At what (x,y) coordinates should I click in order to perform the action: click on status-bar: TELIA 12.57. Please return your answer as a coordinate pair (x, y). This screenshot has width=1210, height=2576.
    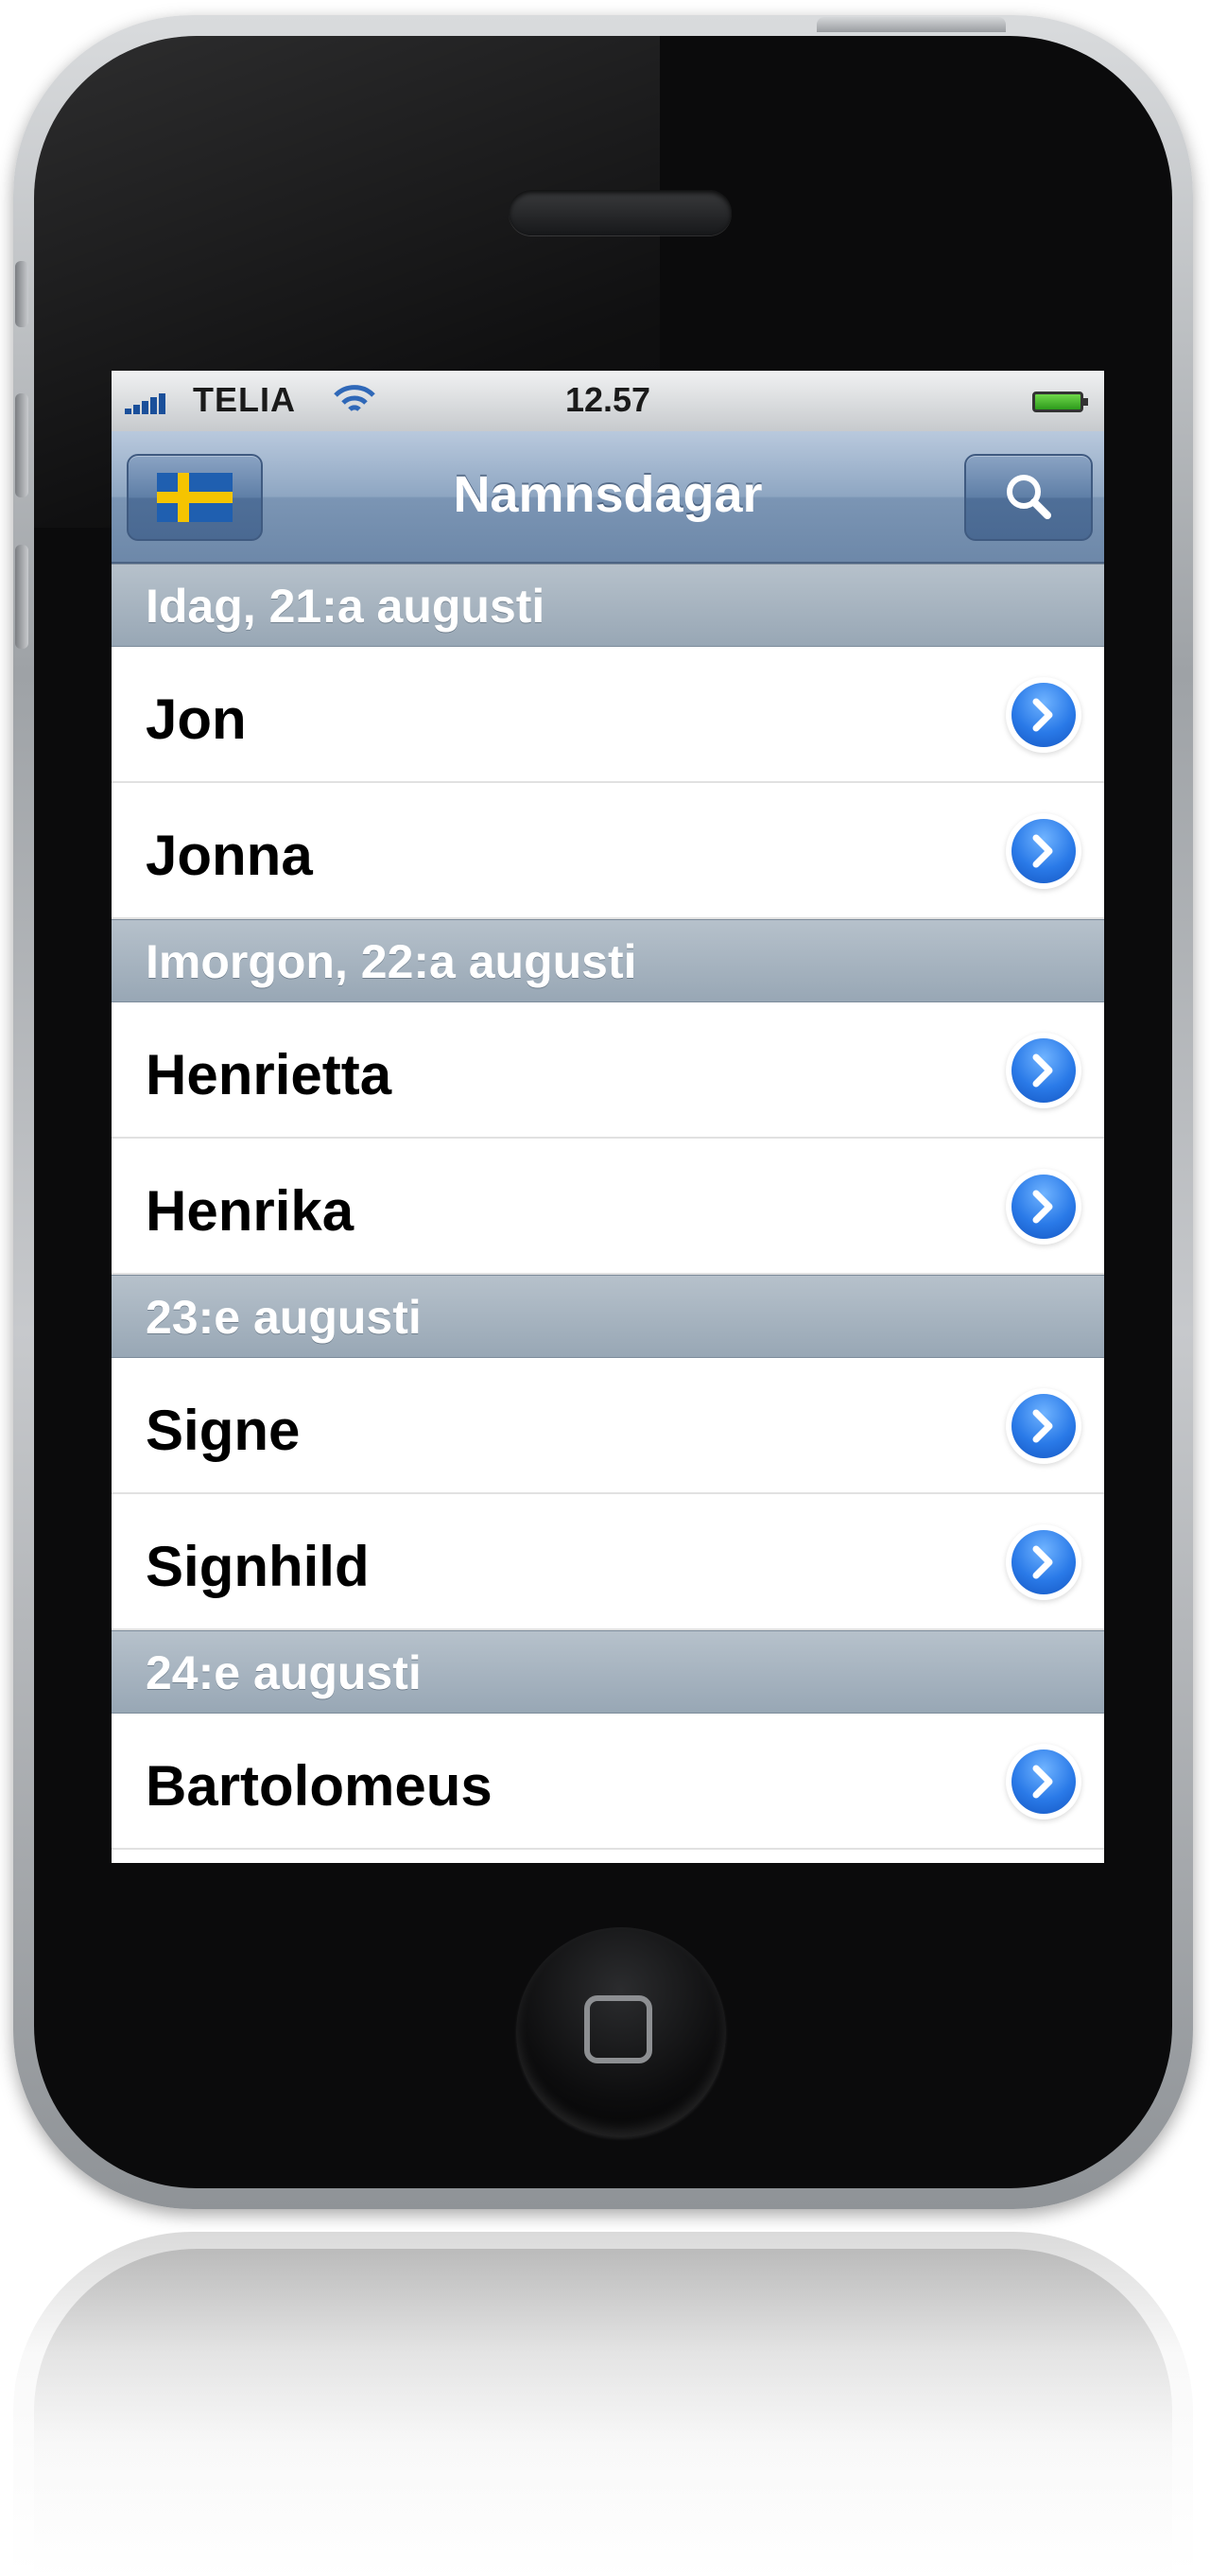
    Looking at the image, I should click on (608, 401).